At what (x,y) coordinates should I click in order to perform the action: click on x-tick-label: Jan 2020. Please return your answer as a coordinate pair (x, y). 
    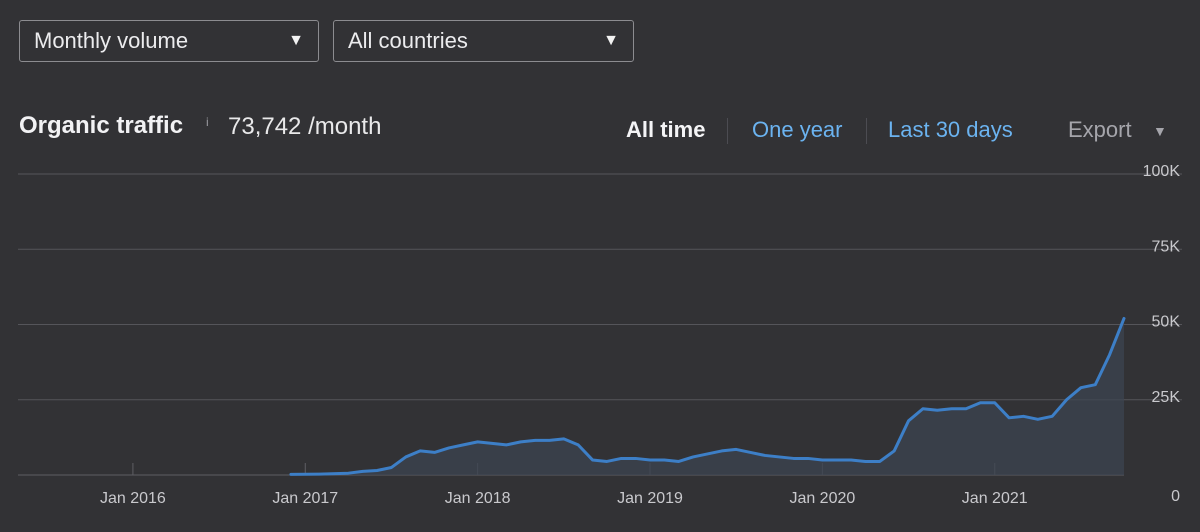
    Looking at the image, I should click on (822, 498).